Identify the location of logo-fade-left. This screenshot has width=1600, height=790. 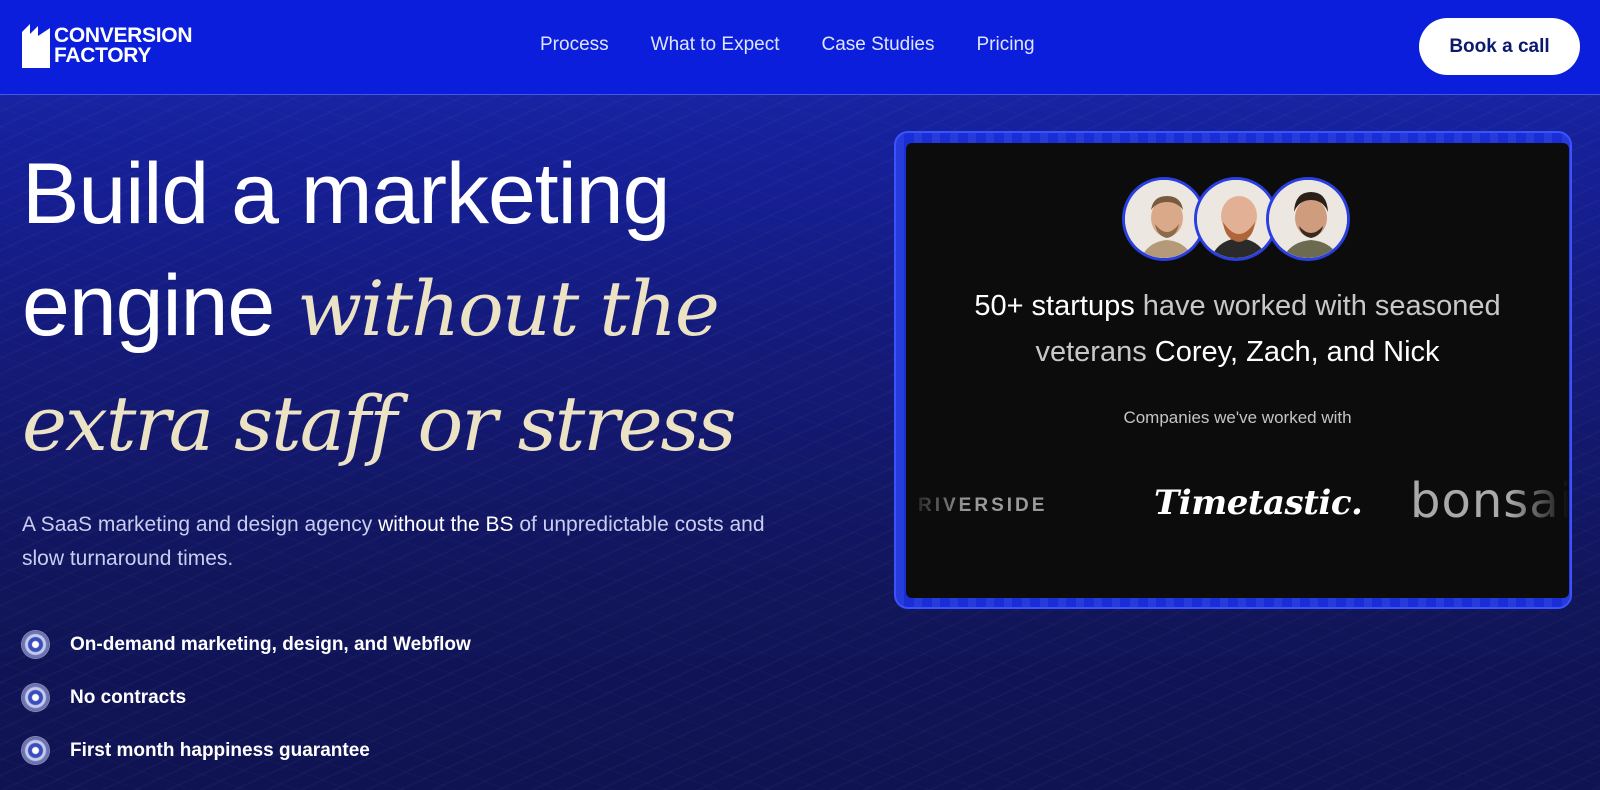
(936, 503).